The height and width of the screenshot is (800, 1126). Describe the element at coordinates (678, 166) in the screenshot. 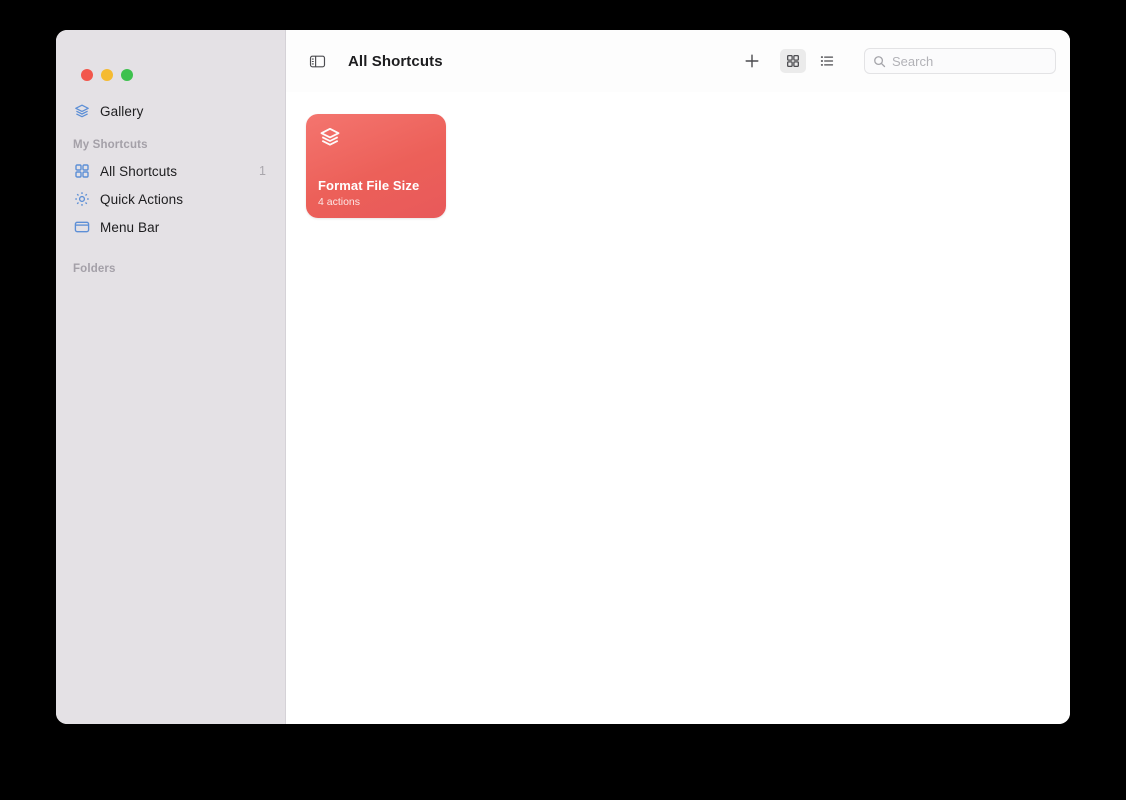

I see `shortcuts-grid: Format File Size 4 actions` at that location.